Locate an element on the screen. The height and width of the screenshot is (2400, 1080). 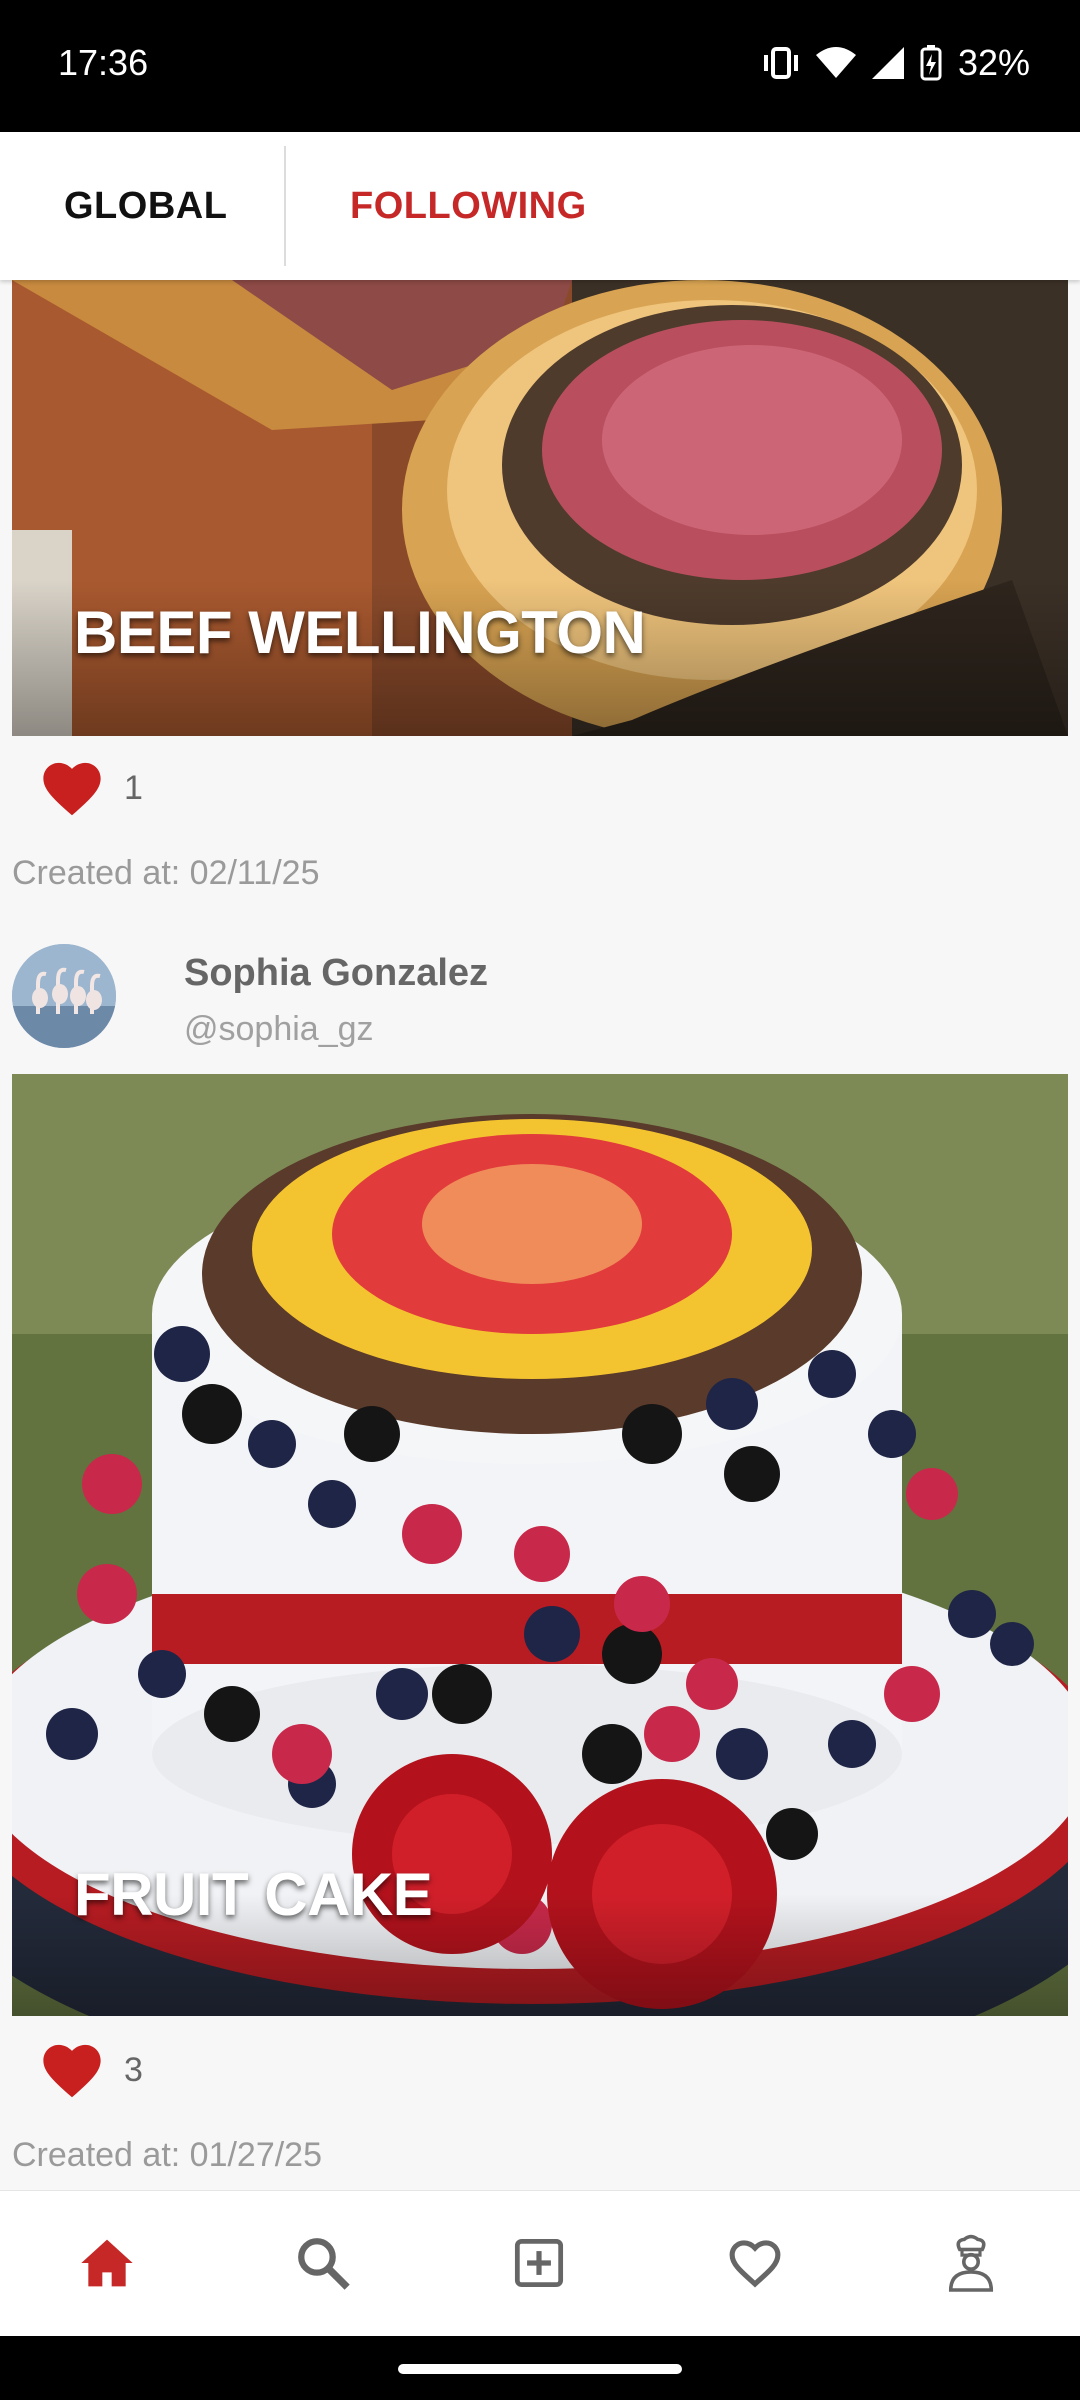
recipe-title: BEEF WELLINGTON is located at coordinates (360, 632).